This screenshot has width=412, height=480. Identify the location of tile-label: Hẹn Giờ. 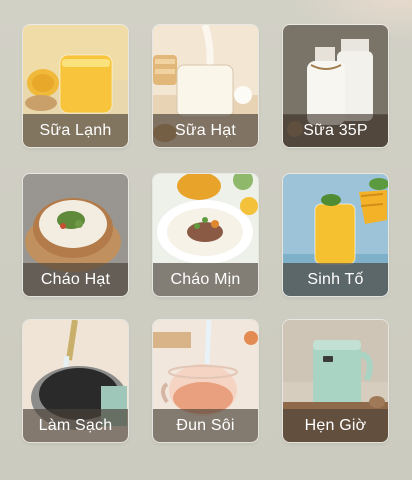
(335, 425).